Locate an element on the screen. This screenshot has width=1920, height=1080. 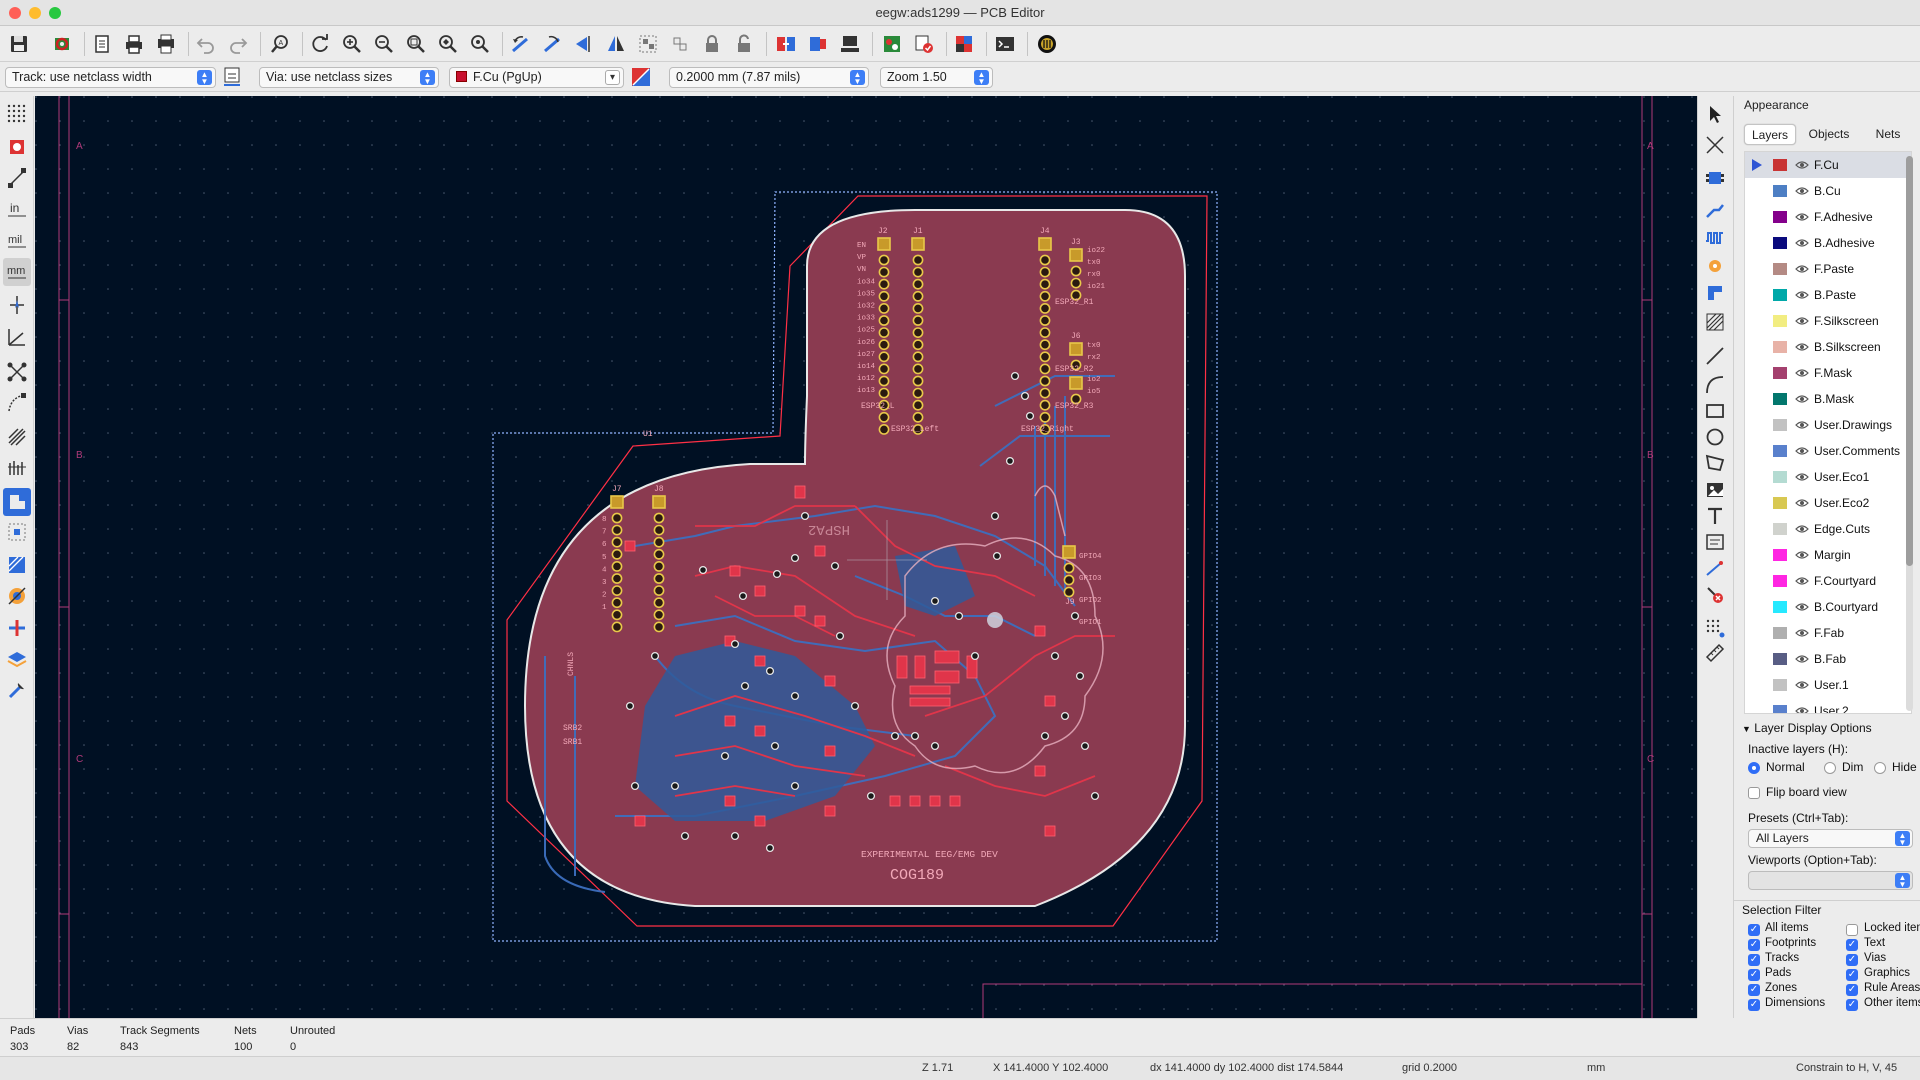
layer-row: B.Adhesive is located at coordinates (1828, 243).